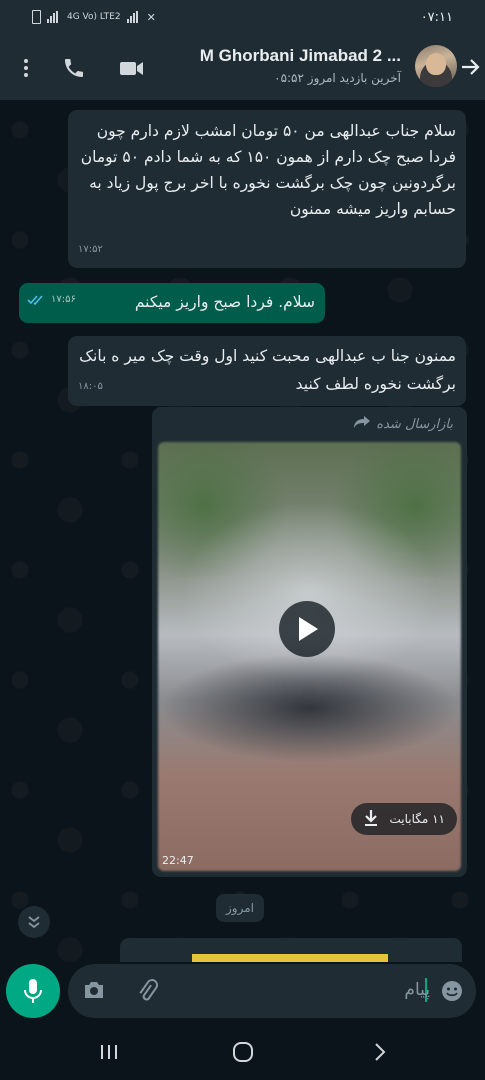 This screenshot has height=1080, width=485. Describe the element at coordinates (109, 1052) in the screenshot. I see `recent-apps-icon` at that location.